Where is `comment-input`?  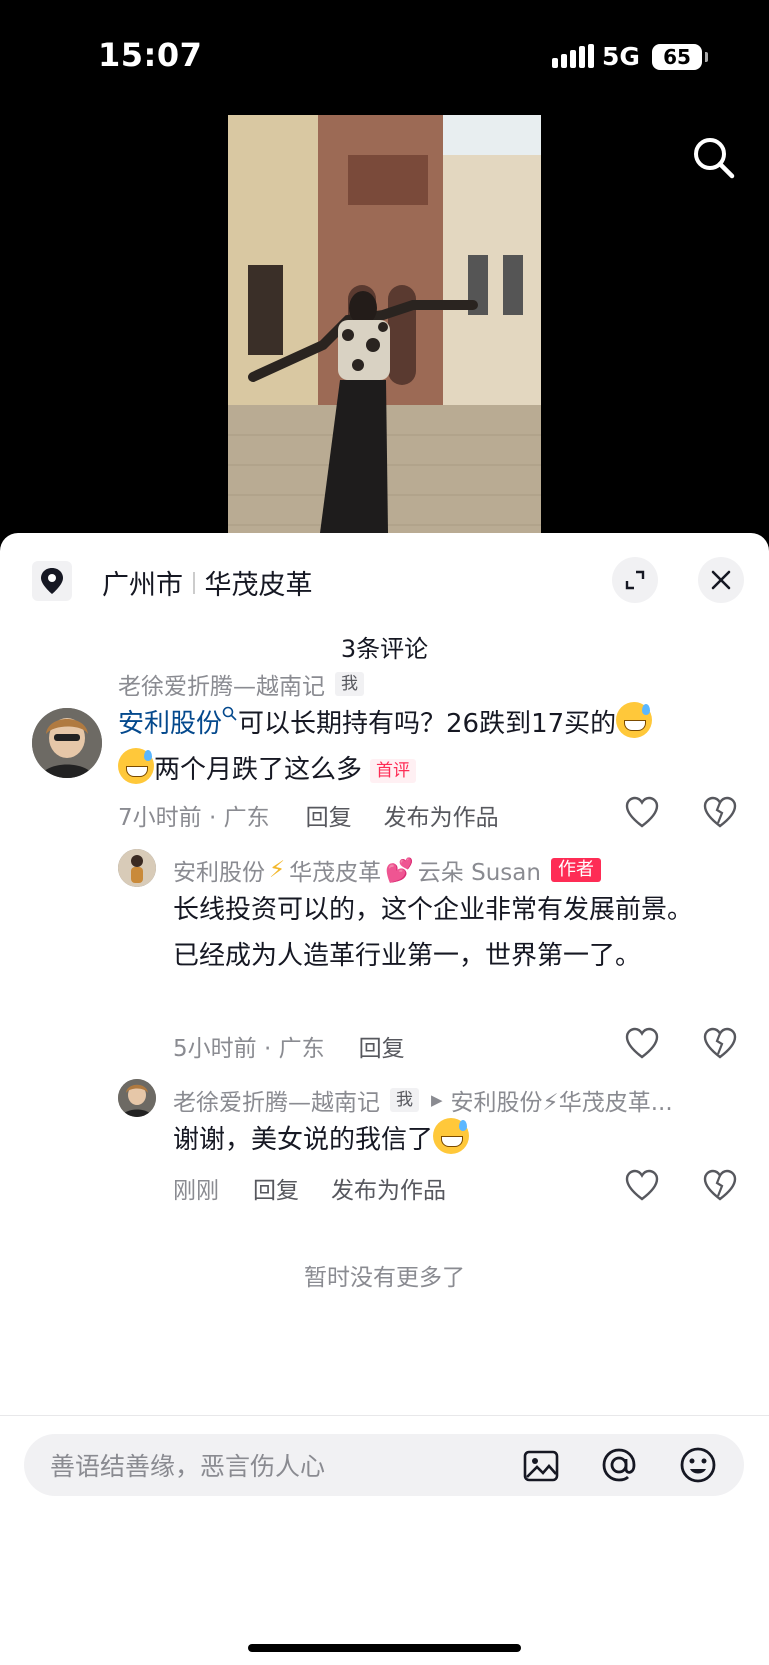
comment-input is located at coordinates (280, 1466).